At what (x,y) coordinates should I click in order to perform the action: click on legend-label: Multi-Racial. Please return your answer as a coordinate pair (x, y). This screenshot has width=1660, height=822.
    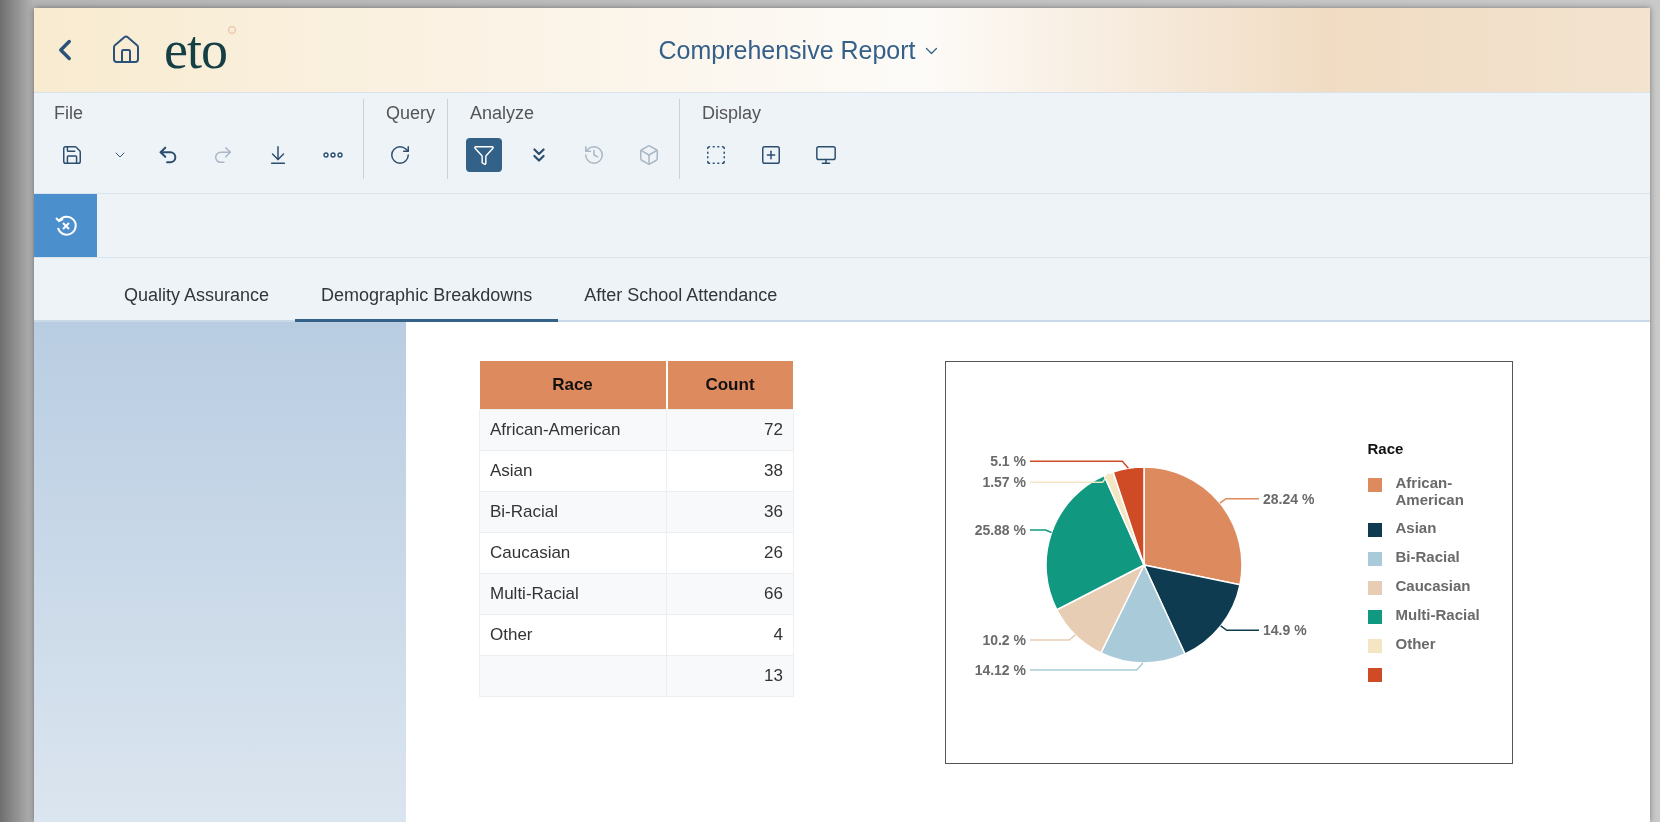
    Looking at the image, I should click on (1438, 615).